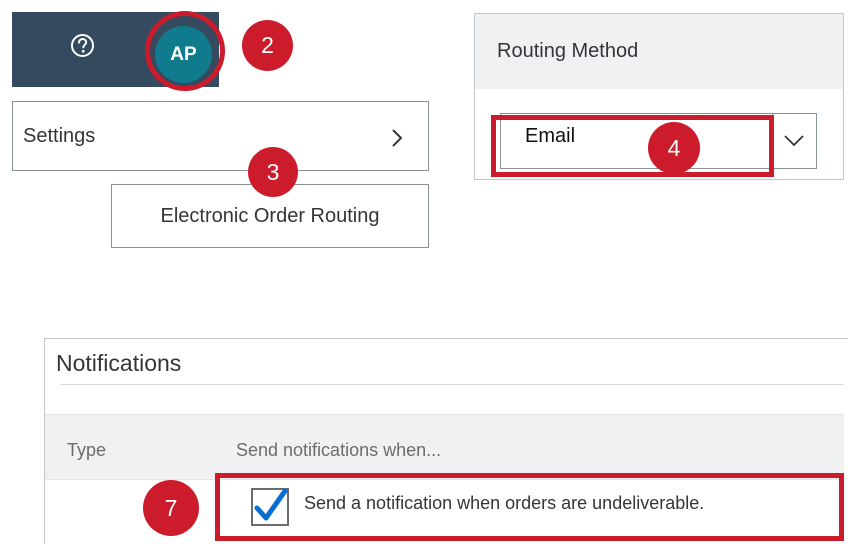 Image resolution: width=848 pixels, height=544 pixels. I want to click on callout-badge-7: 7, so click(171, 508).